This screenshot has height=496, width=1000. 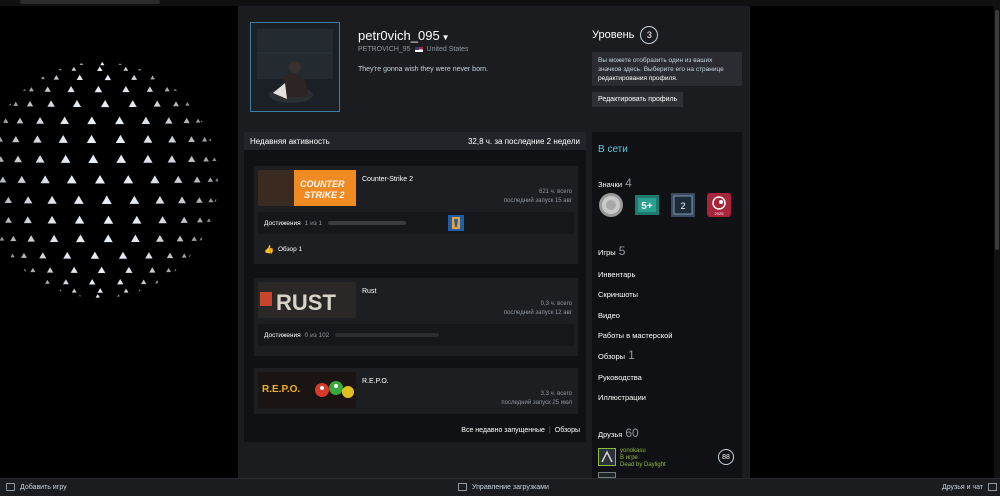 I want to click on game-hours: 3,3 ч. всего последний запуск 25 июл, so click(x=536, y=399).